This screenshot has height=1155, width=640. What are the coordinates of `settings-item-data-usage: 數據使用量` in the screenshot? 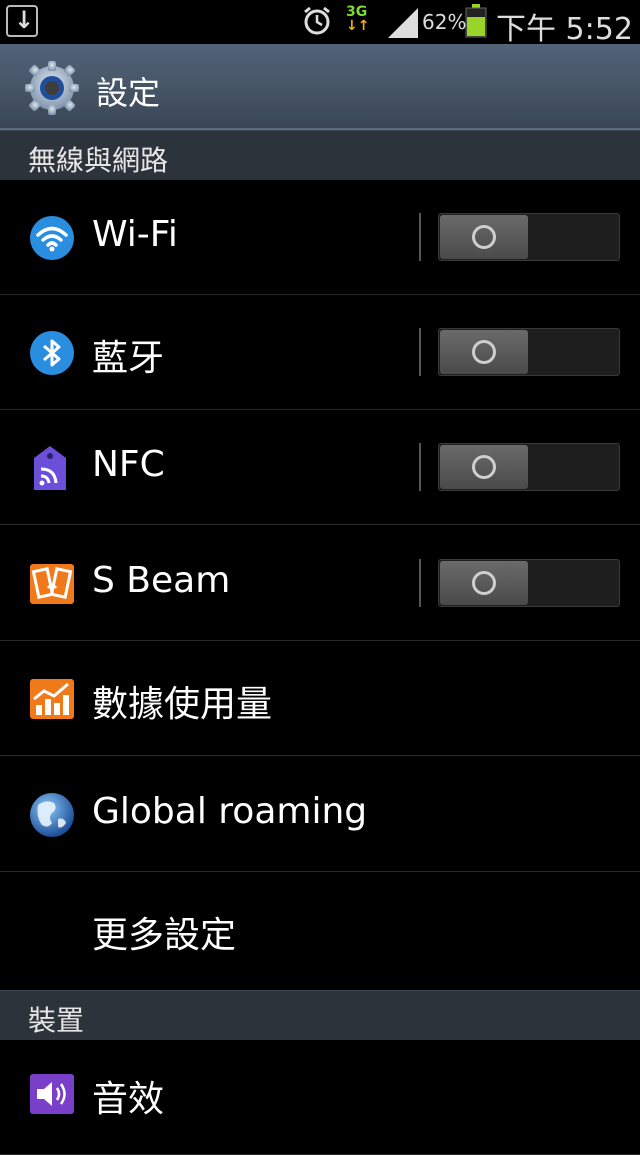 It's located at (320, 698).